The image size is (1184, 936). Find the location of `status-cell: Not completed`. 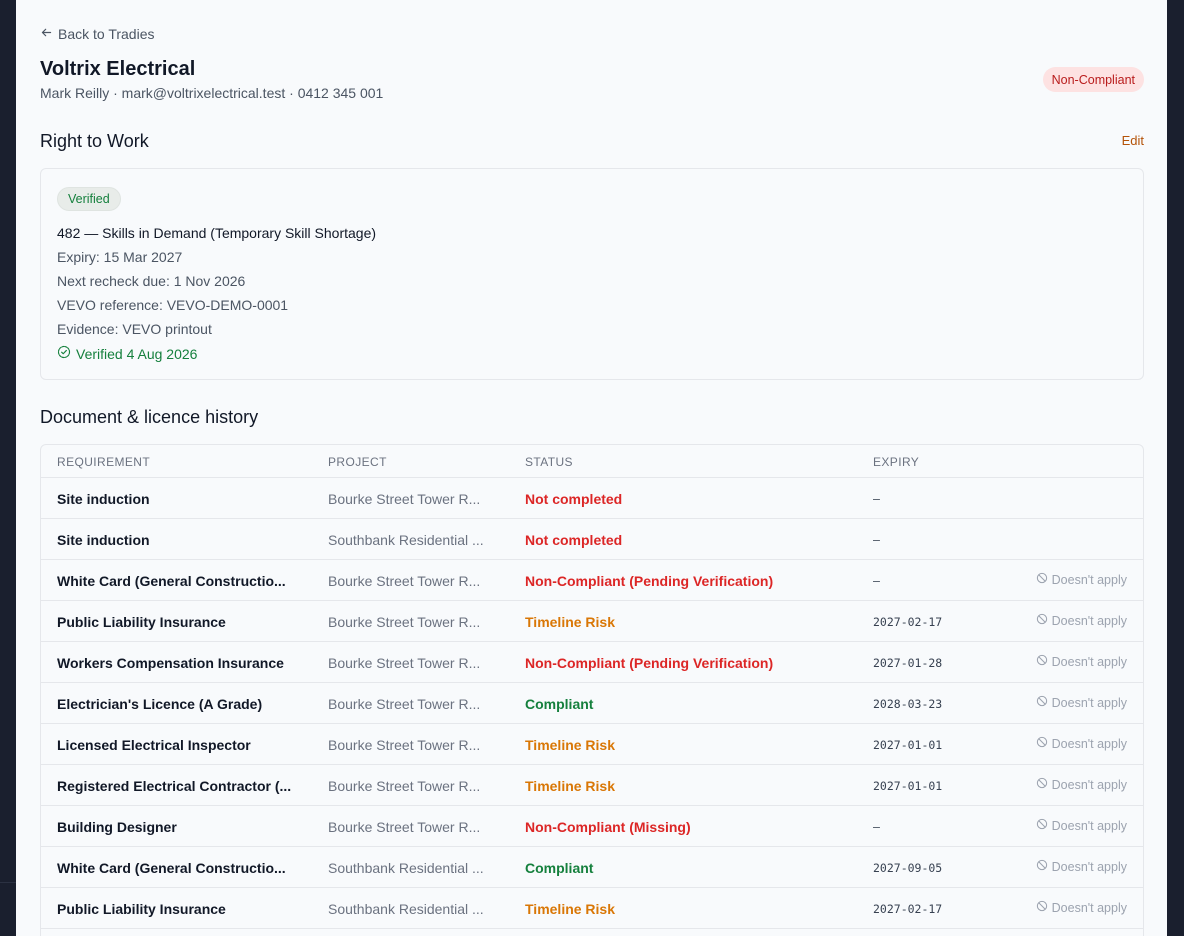

status-cell: Not completed is located at coordinates (574, 540).